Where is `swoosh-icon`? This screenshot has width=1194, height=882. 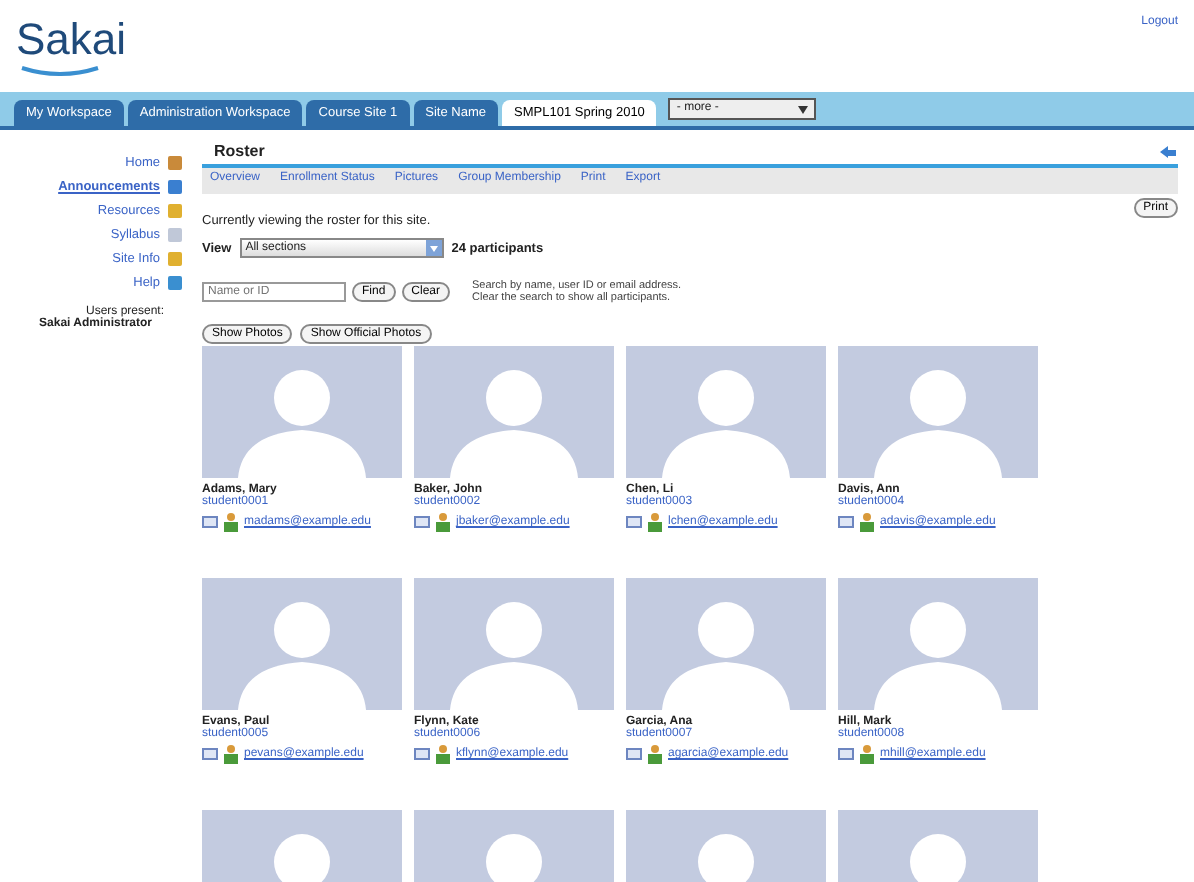 swoosh-icon is located at coordinates (60, 70).